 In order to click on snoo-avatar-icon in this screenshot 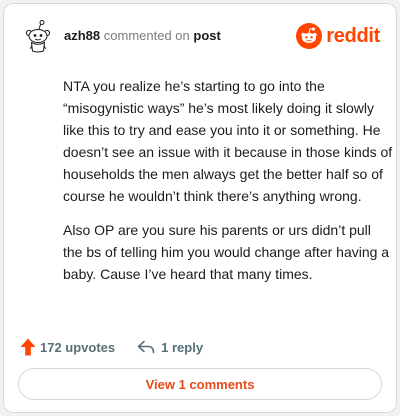, I will do `click(38, 36)`.